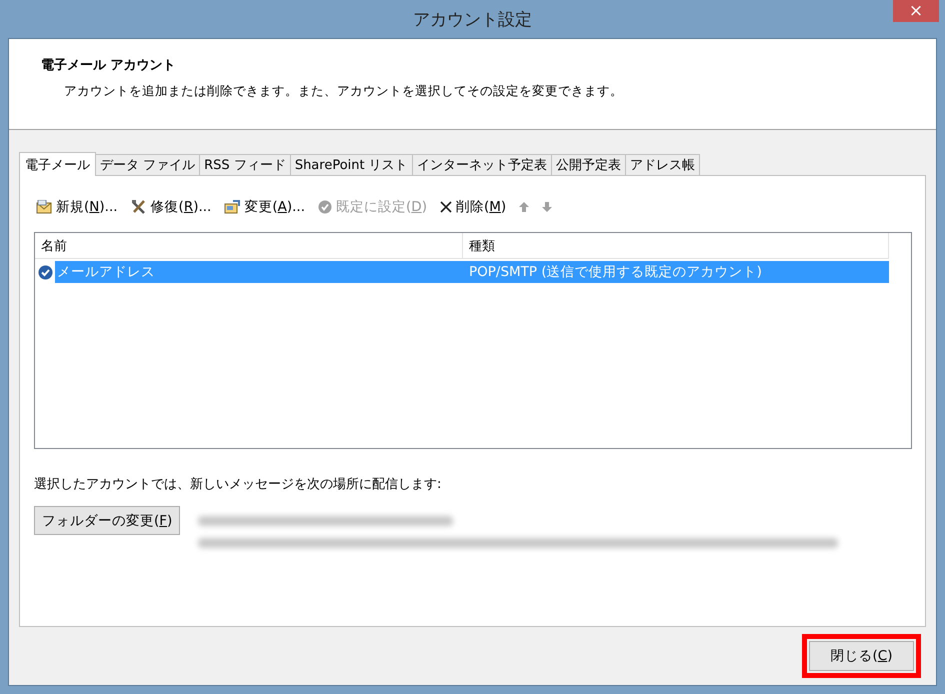  I want to click on toolbar-button: 削除(M), so click(473, 207).